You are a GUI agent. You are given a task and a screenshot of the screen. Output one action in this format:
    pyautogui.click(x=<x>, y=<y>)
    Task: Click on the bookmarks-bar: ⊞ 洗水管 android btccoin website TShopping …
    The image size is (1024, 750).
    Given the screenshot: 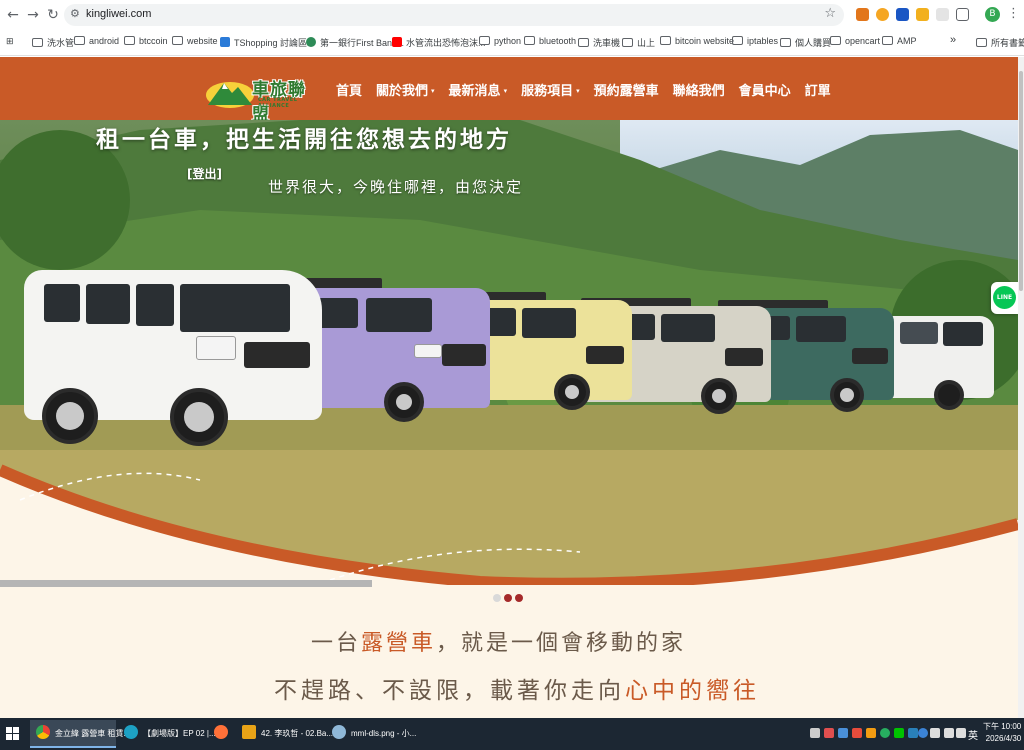 What is the action you would take?
    pyautogui.click(x=512, y=43)
    